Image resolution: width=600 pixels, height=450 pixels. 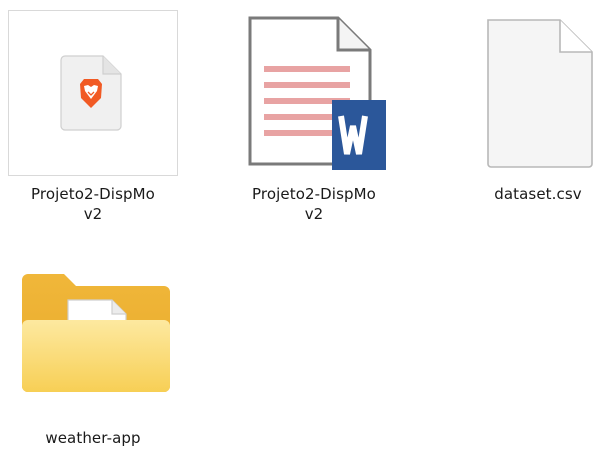 I want to click on file-name-line1: dataset.csv, so click(x=538, y=194).